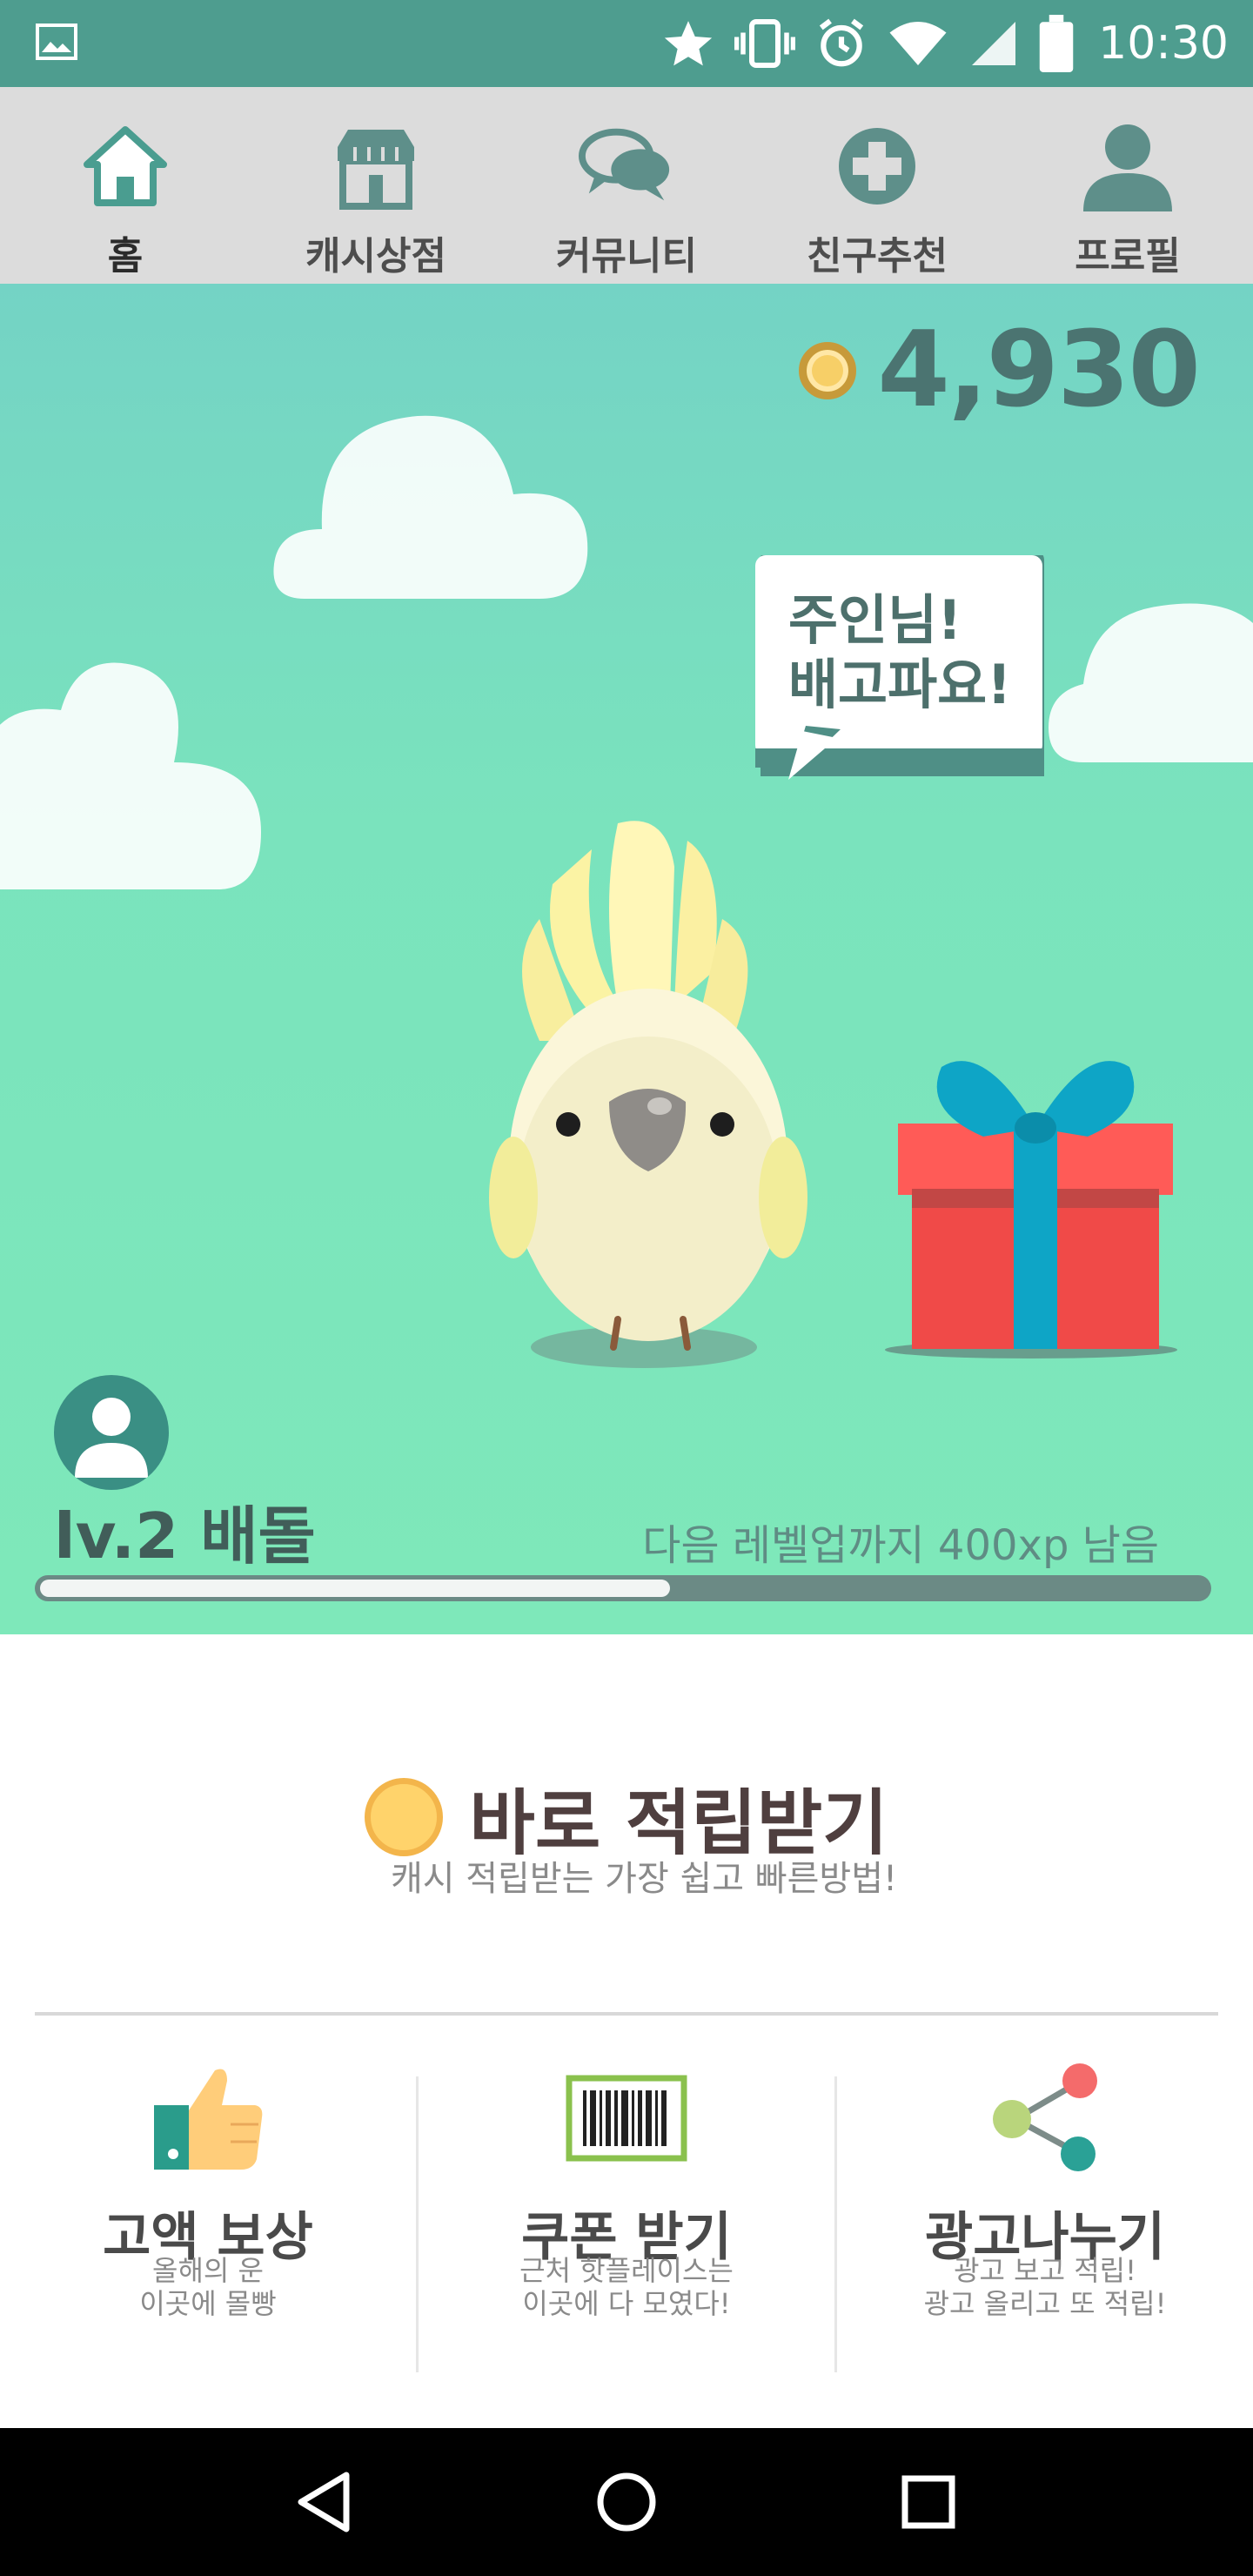 Image resolution: width=1253 pixels, height=2576 pixels. I want to click on status-bar: 10:30, so click(626, 43).